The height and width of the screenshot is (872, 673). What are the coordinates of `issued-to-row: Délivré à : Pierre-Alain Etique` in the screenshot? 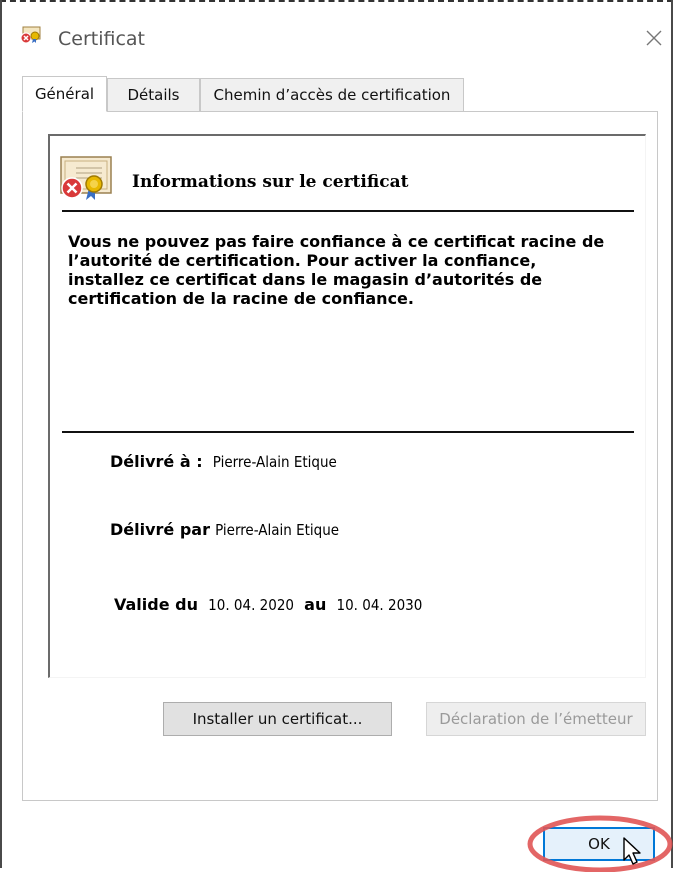 It's located at (223, 461).